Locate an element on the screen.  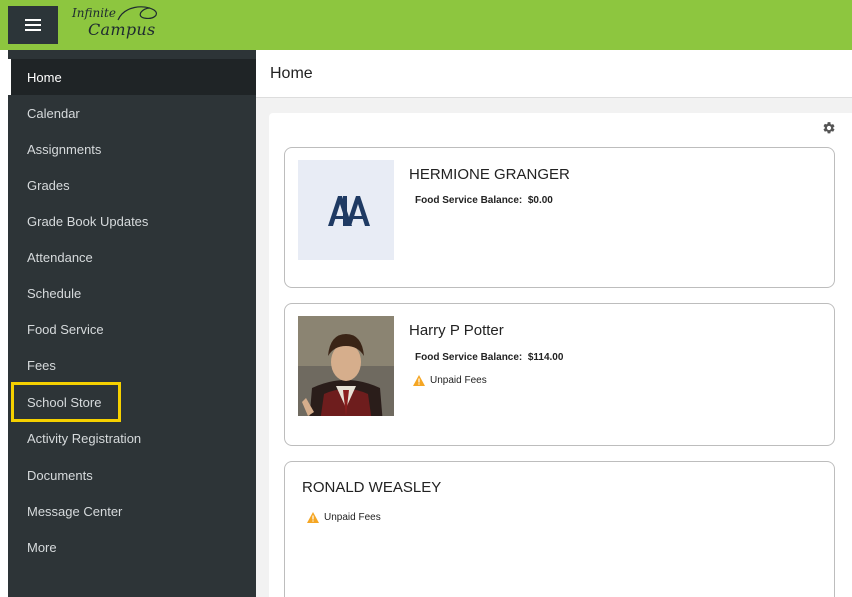
balance-value: $0.00 is located at coordinates (540, 200).